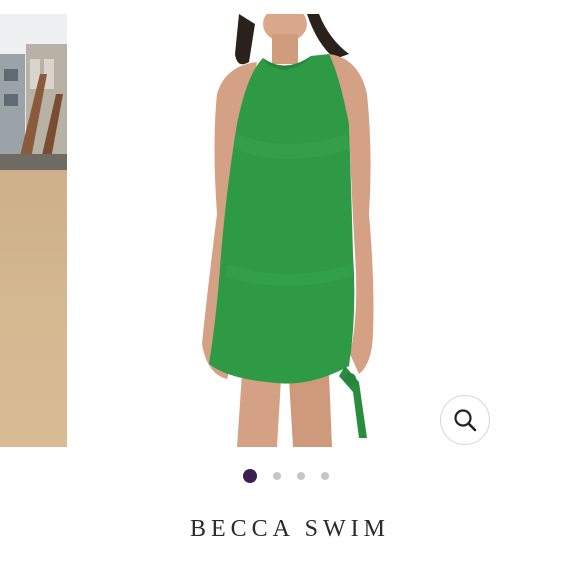  What do you see at coordinates (33, 230) in the screenshot?
I see `previous-slide-image` at bounding box center [33, 230].